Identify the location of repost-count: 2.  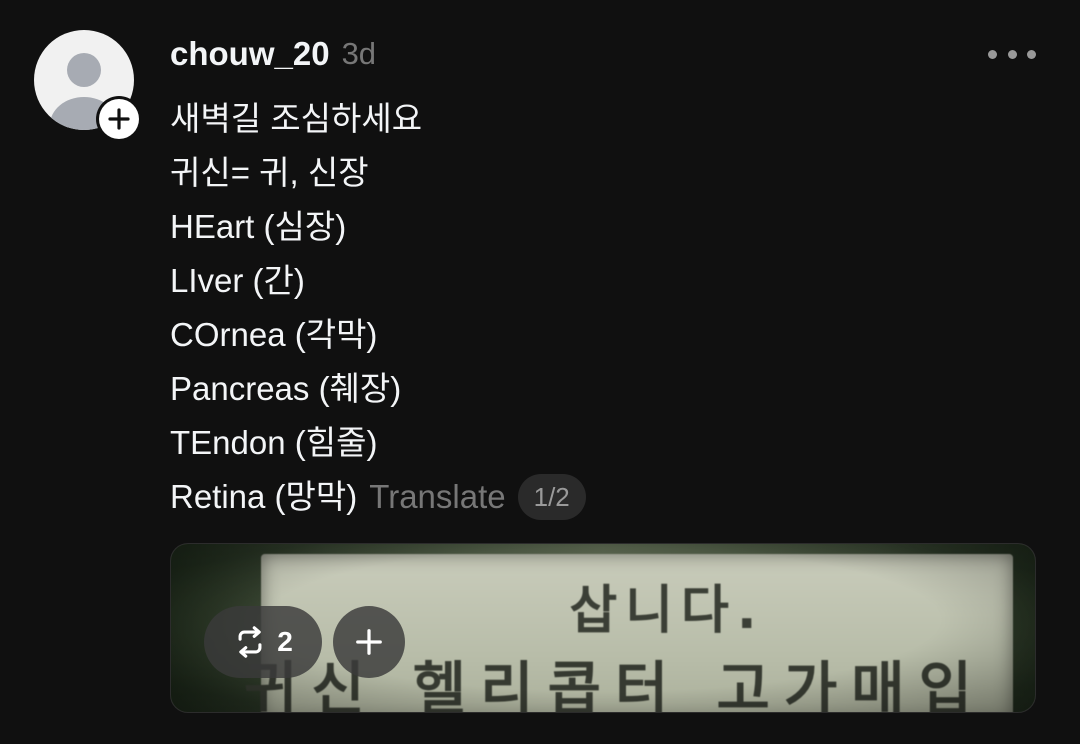
(285, 641).